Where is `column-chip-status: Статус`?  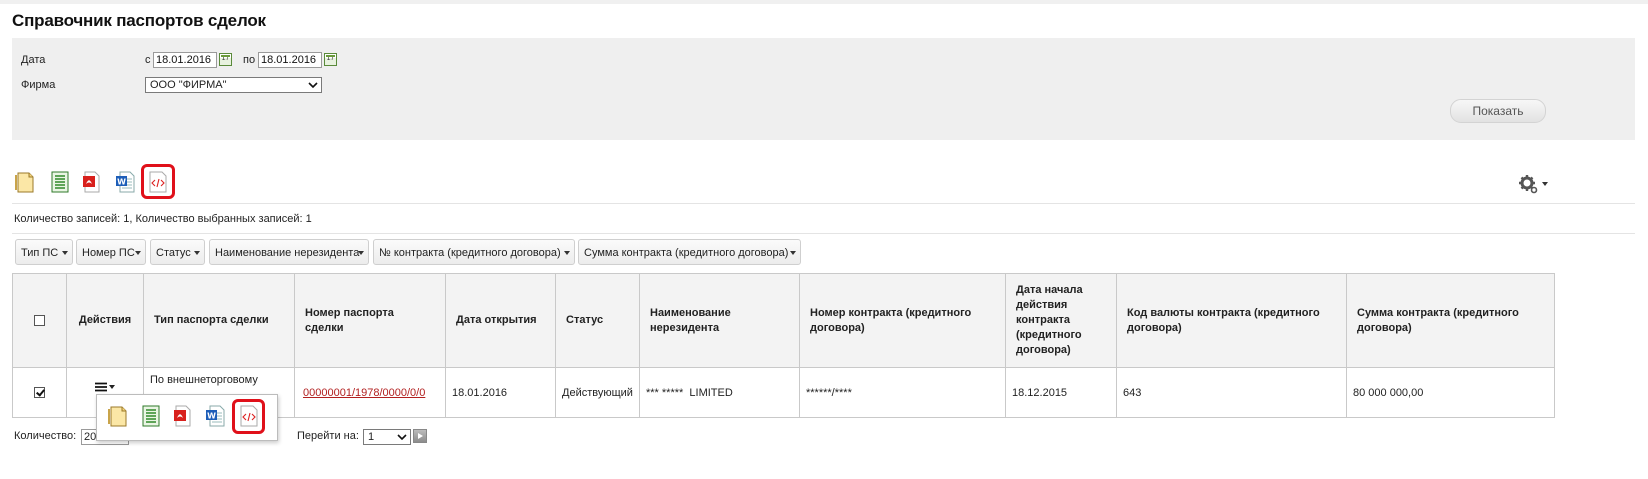 column-chip-status: Статус is located at coordinates (177, 252).